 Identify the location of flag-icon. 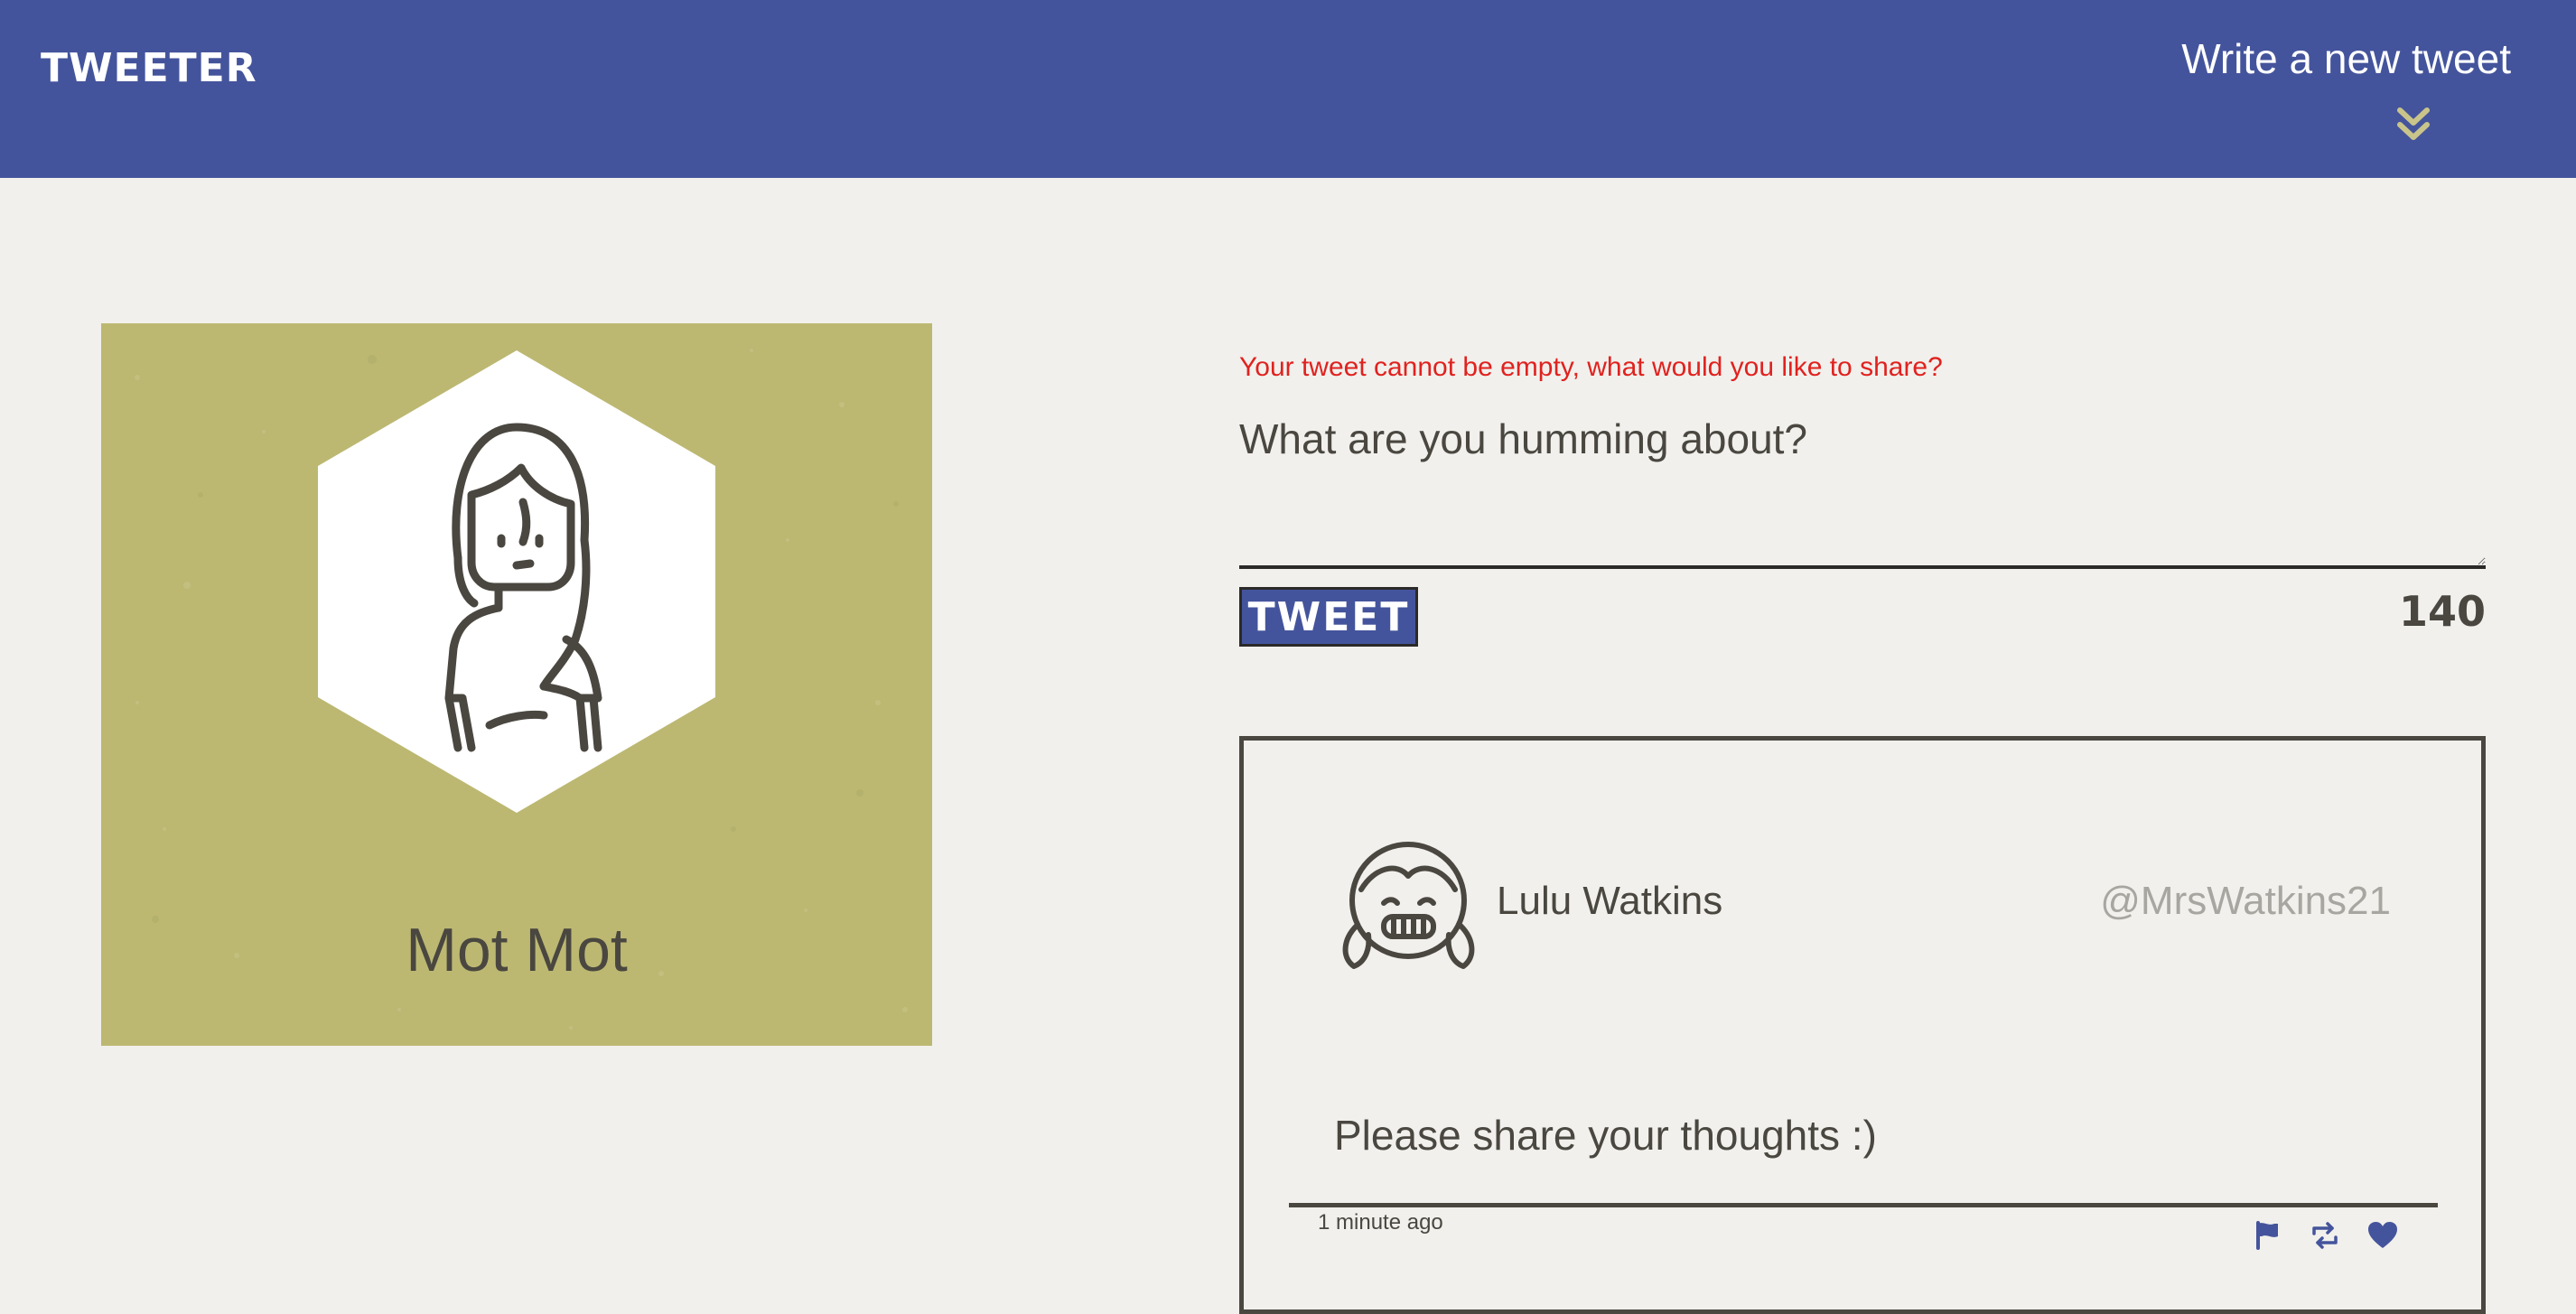
(2267, 1235).